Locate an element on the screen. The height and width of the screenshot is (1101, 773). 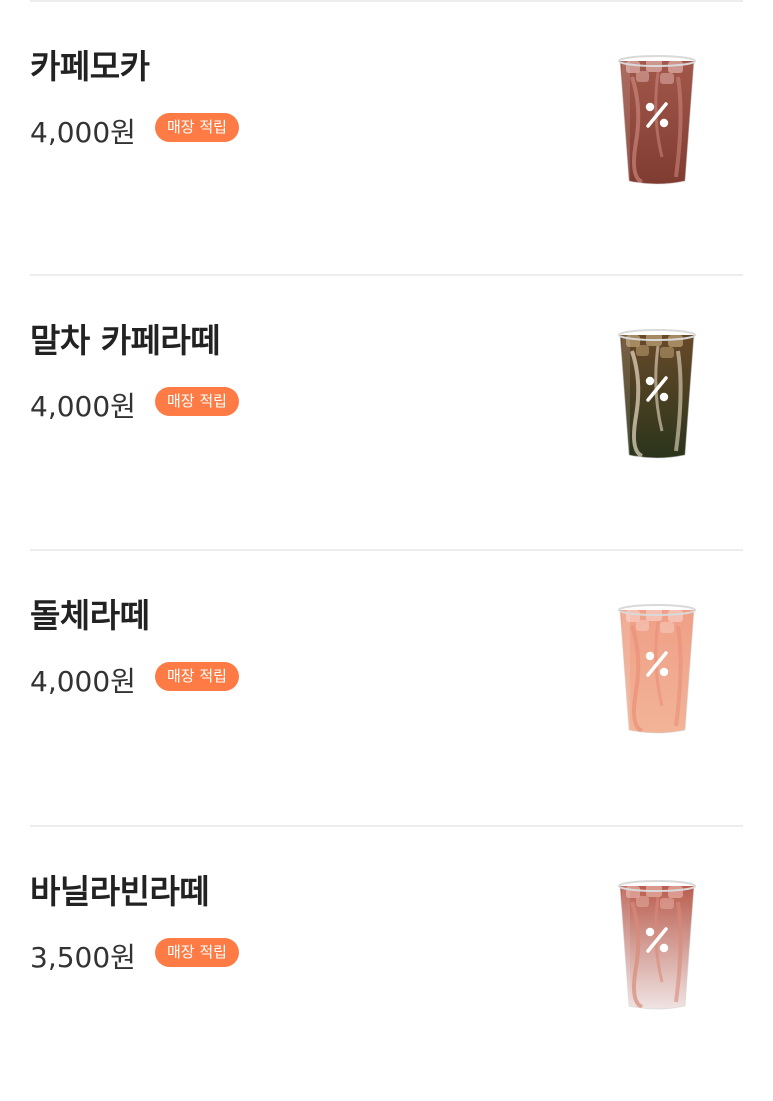
menu-item-price: 3,500원 is located at coordinates (83, 957).